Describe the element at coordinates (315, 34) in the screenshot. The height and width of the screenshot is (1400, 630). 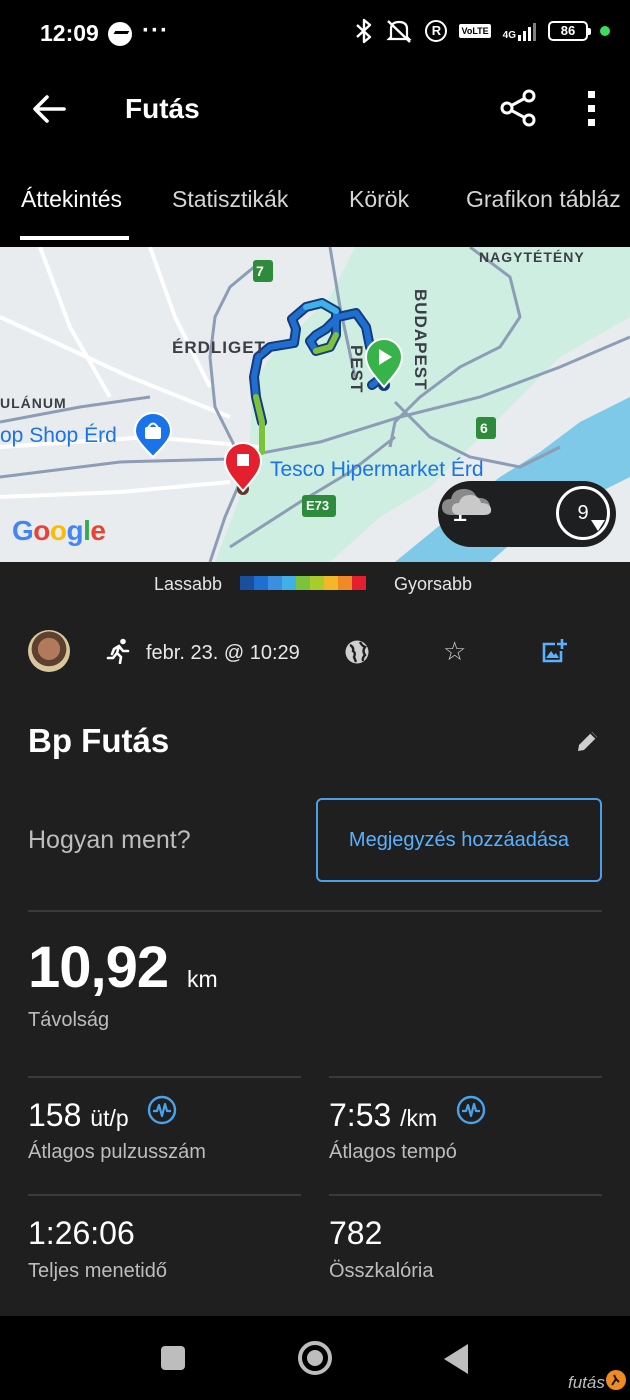
I see `status-bar: 12:09 ··· R VoLTE 4G 86` at that location.